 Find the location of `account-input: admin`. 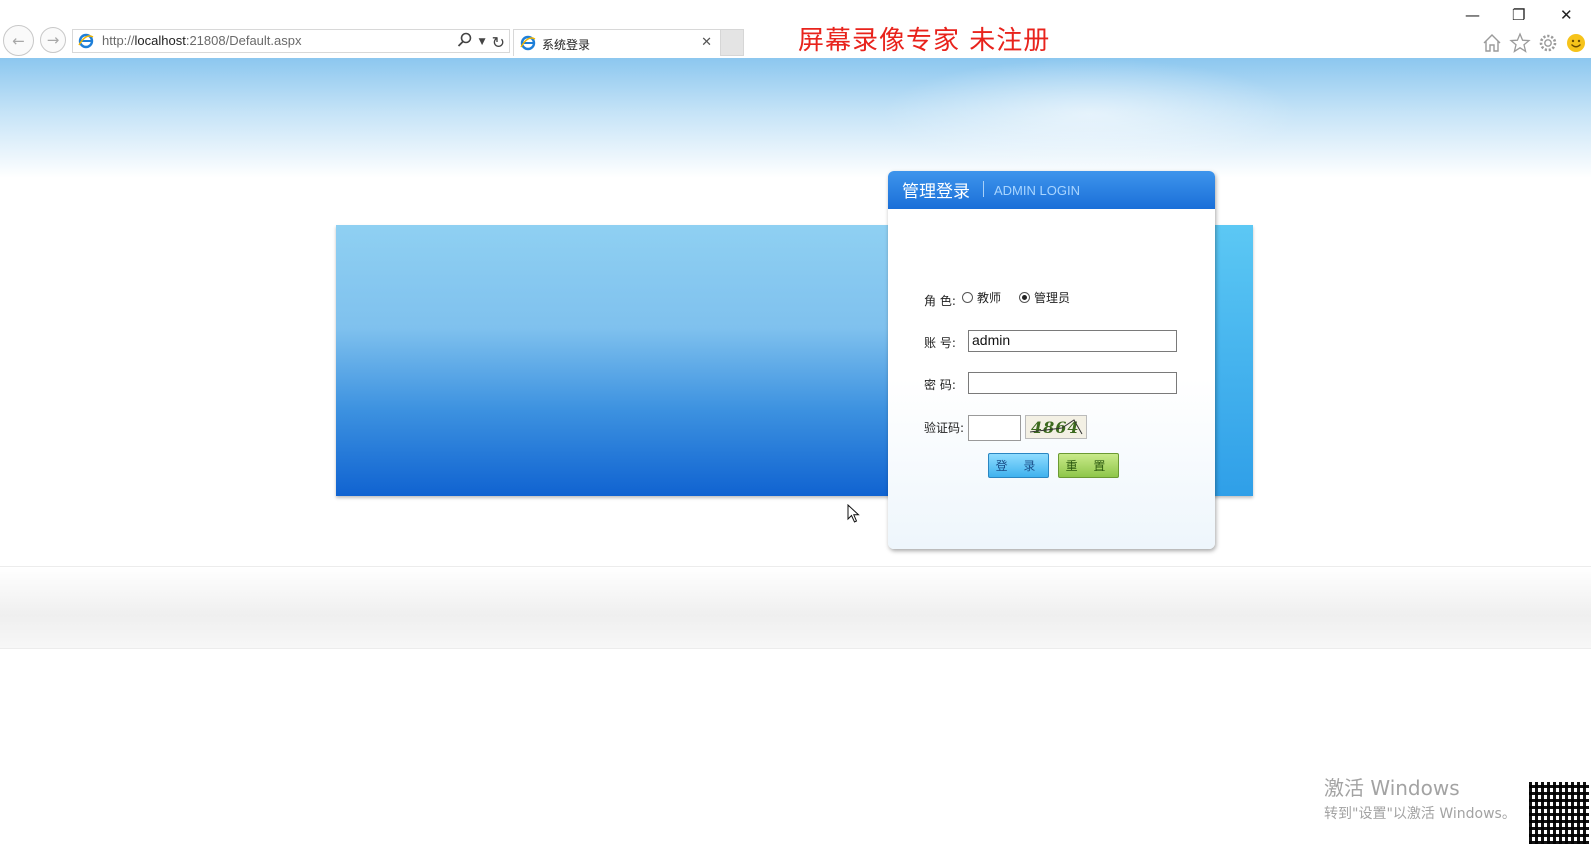

account-input: admin is located at coordinates (1072, 341).